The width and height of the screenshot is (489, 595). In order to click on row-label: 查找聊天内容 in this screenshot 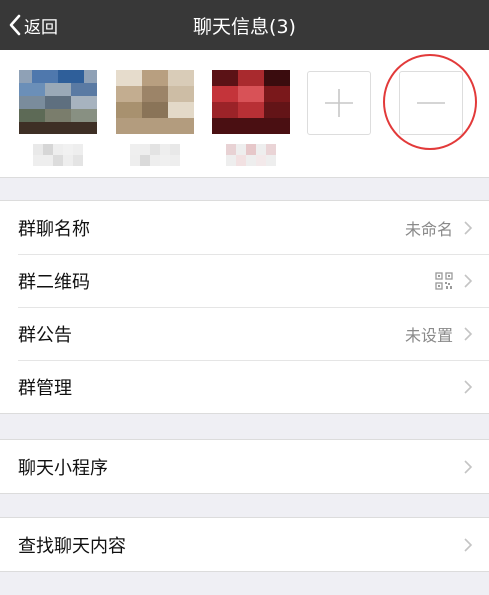, I will do `click(72, 546)`.